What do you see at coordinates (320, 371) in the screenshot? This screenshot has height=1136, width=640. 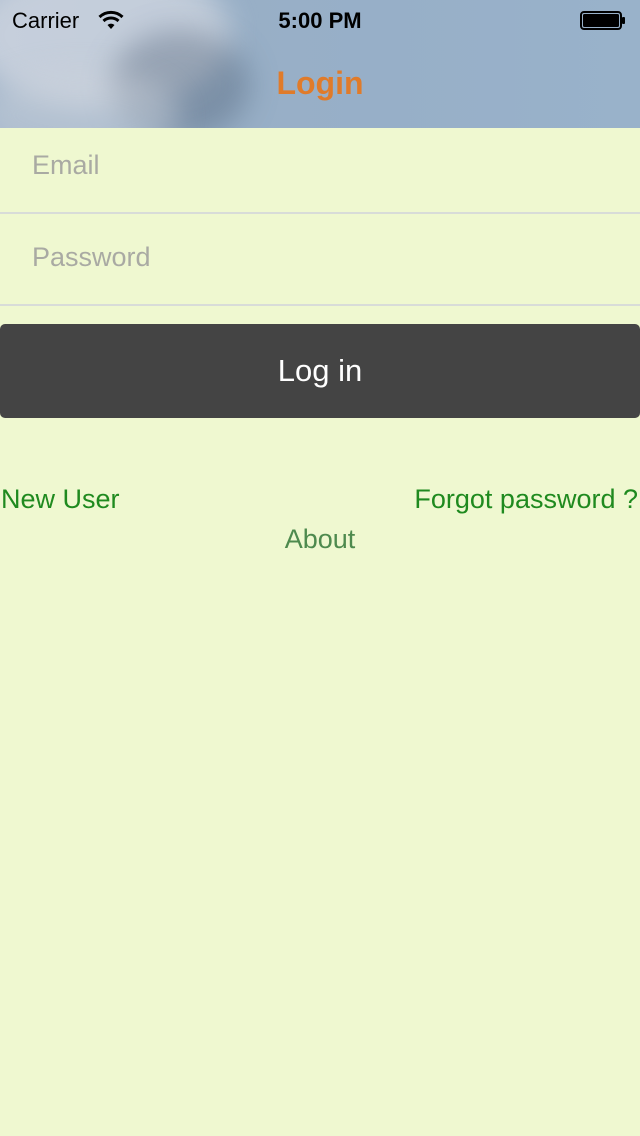 I see `login-button: Log in` at bounding box center [320, 371].